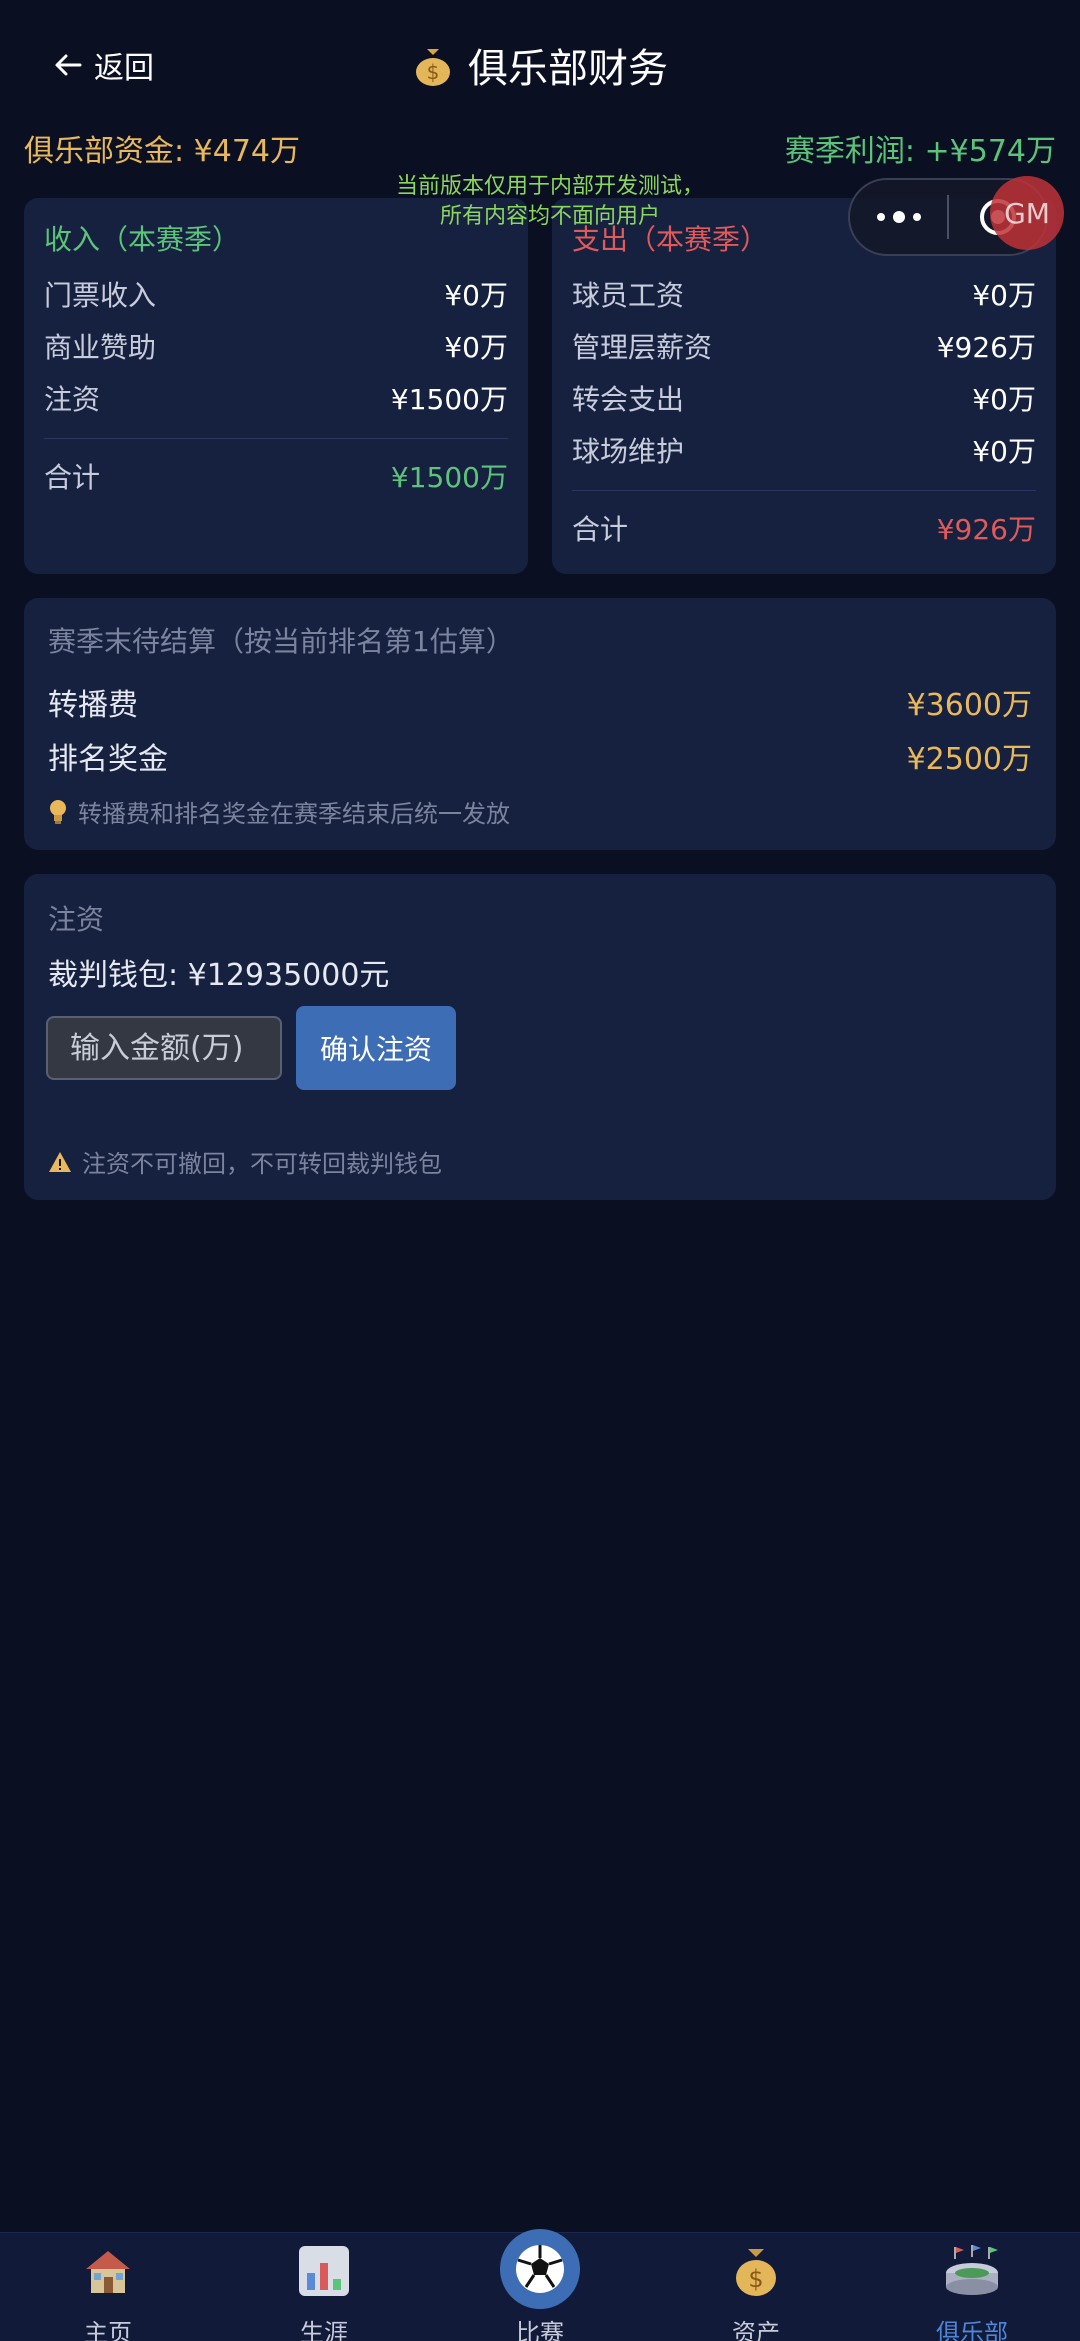 The width and height of the screenshot is (1080, 2341). I want to click on stadium-icon, so click(972, 2270).